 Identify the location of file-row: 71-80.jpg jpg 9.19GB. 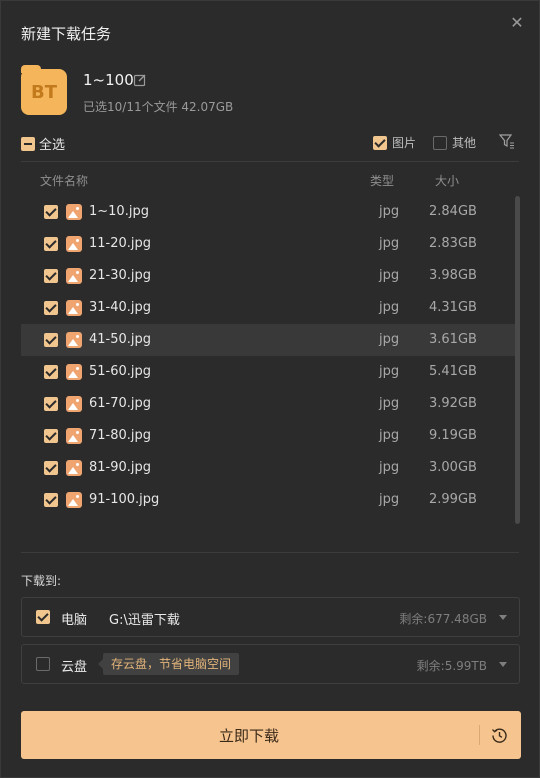
(268, 436).